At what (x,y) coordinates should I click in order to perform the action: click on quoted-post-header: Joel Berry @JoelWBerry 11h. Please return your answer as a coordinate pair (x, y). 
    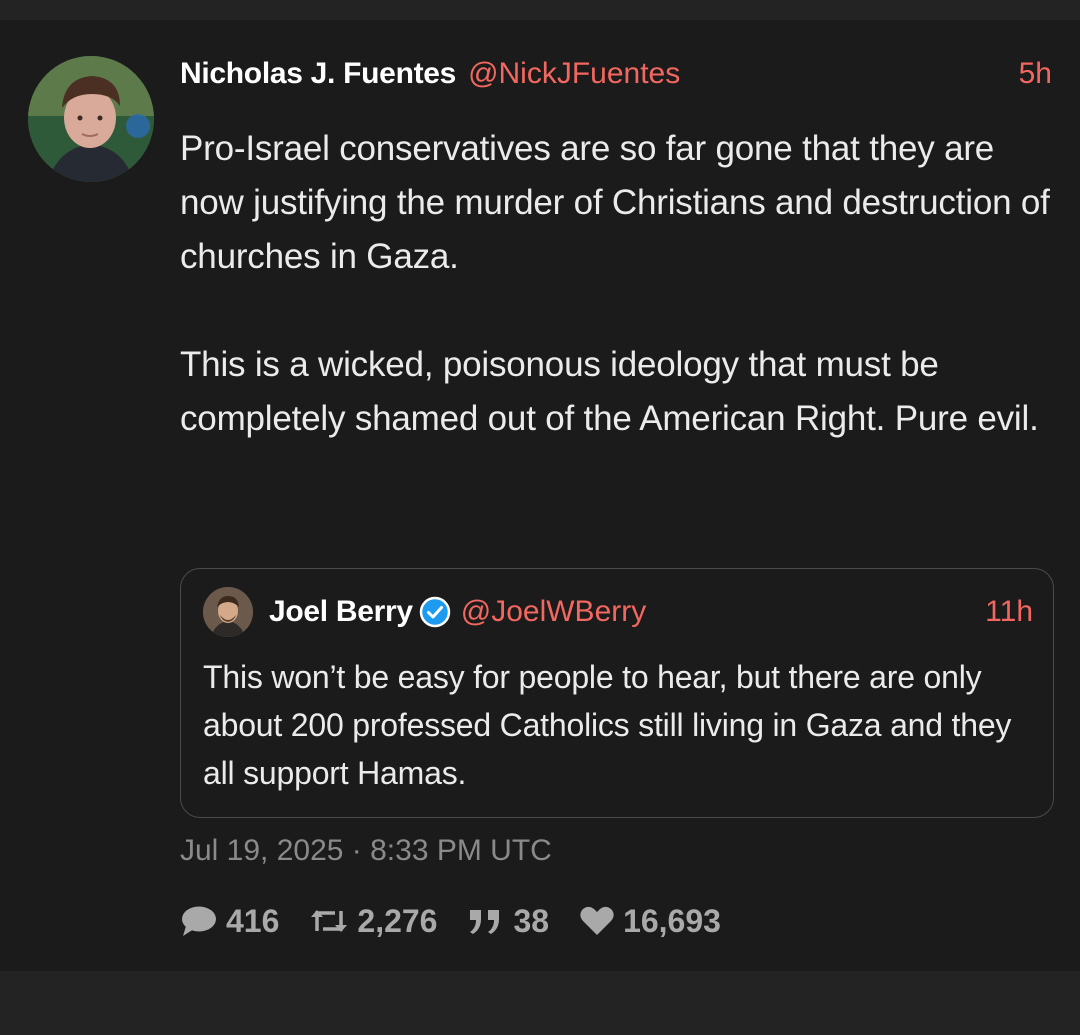
    Looking at the image, I should click on (618, 612).